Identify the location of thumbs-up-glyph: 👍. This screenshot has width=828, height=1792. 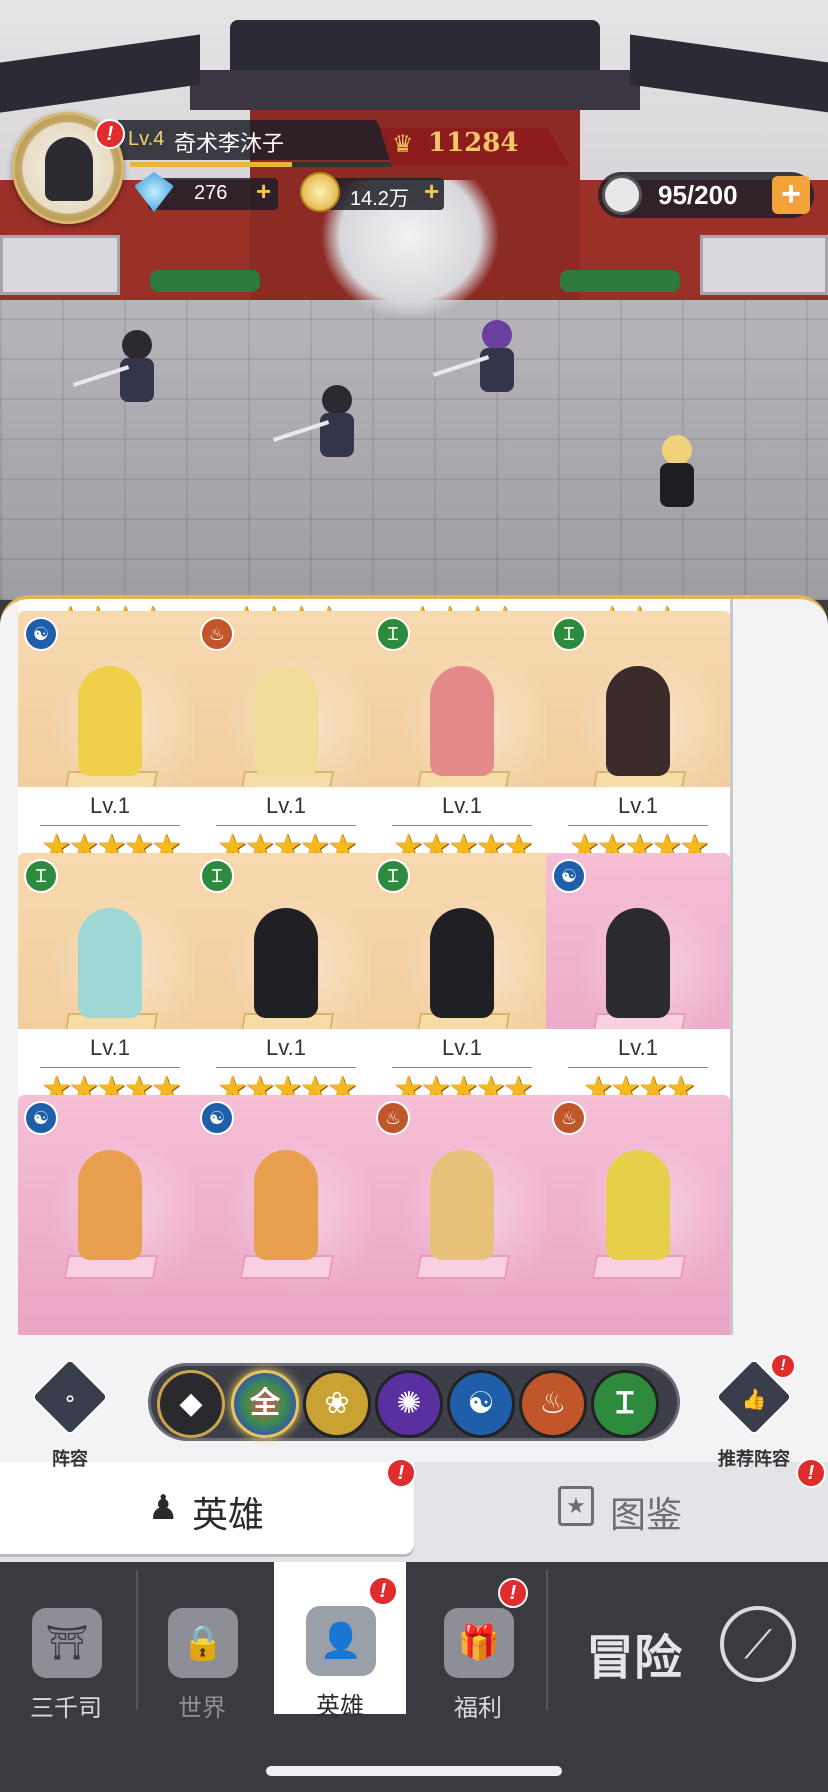
(754, 1400).